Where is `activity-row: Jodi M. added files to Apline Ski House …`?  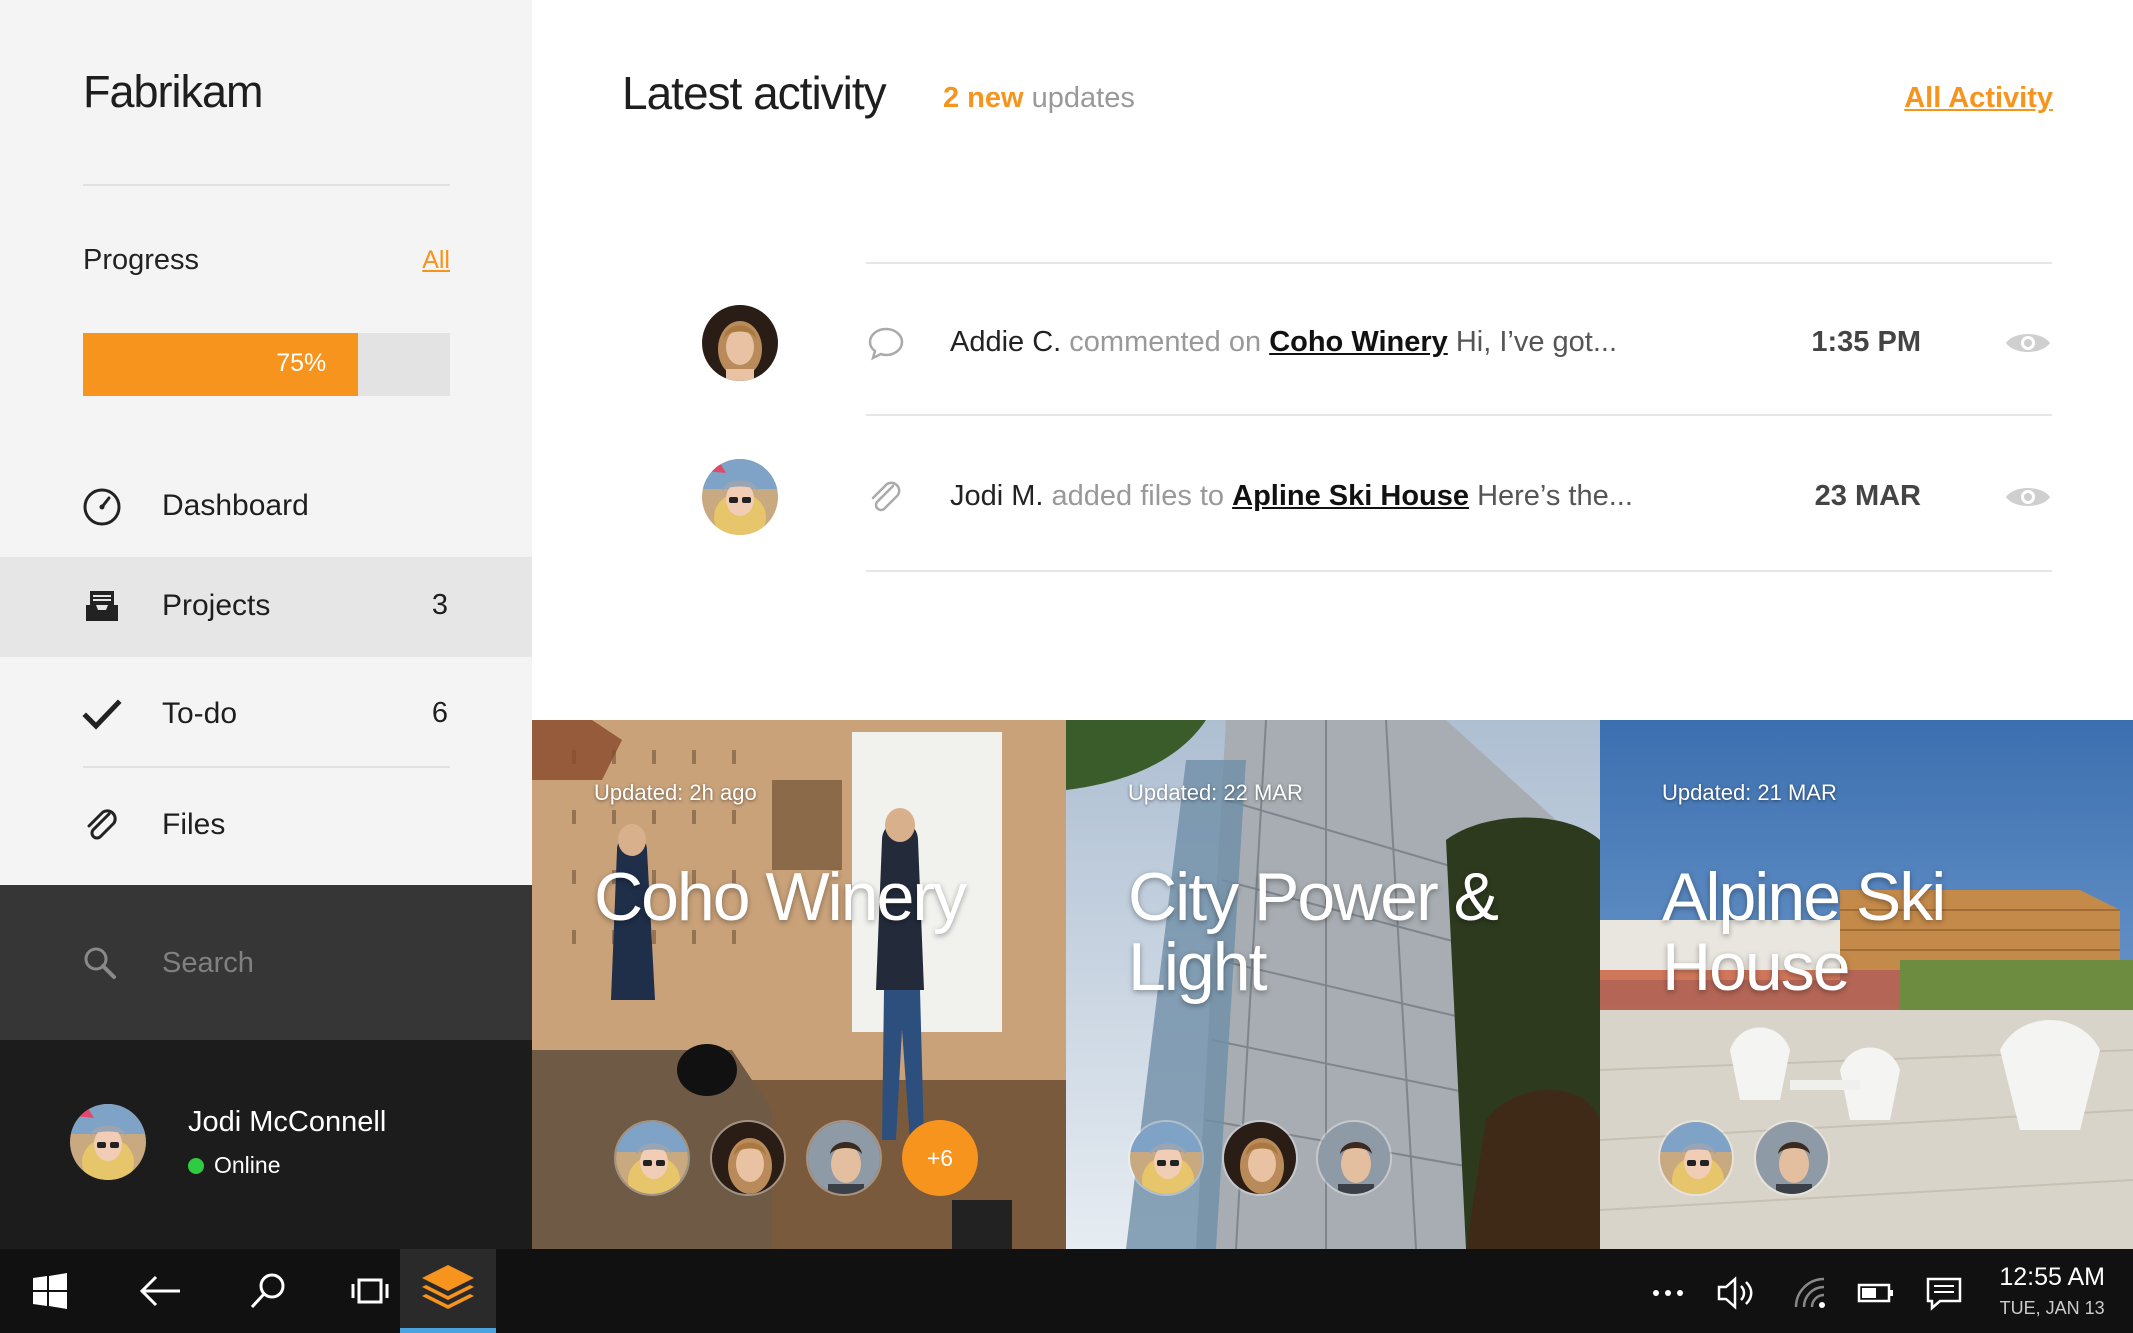
activity-row: Jodi M. added files to Apline Ski House … is located at coordinates (1332, 495).